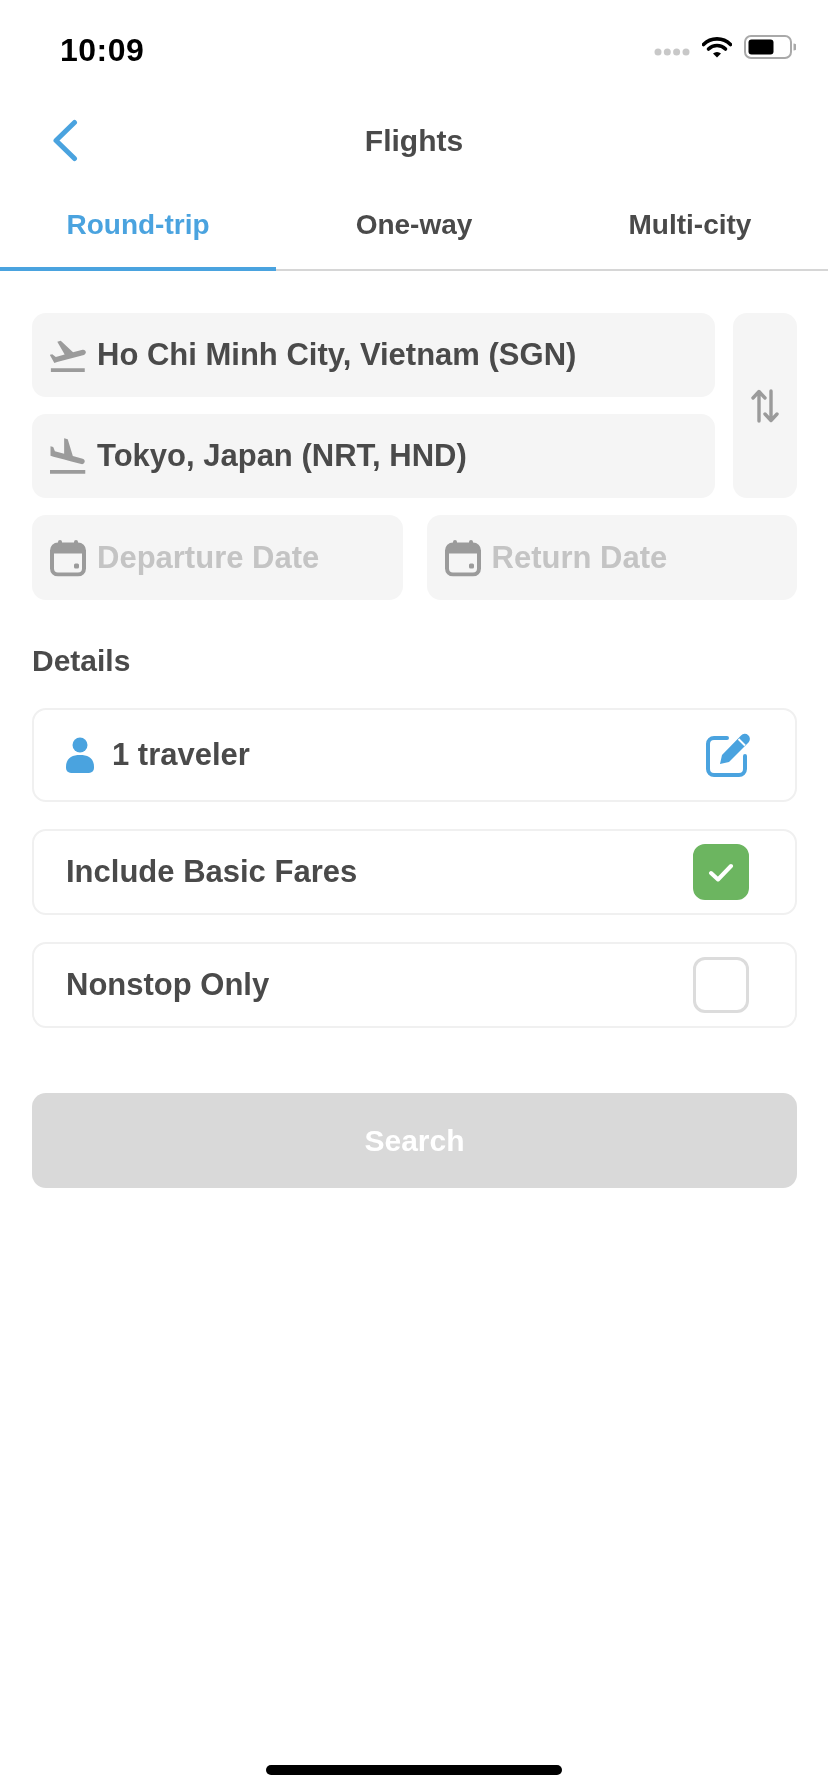 The image size is (828, 1792). Describe the element at coordinates (80, 755) in the screenshot. I see `person-icon` at that location.